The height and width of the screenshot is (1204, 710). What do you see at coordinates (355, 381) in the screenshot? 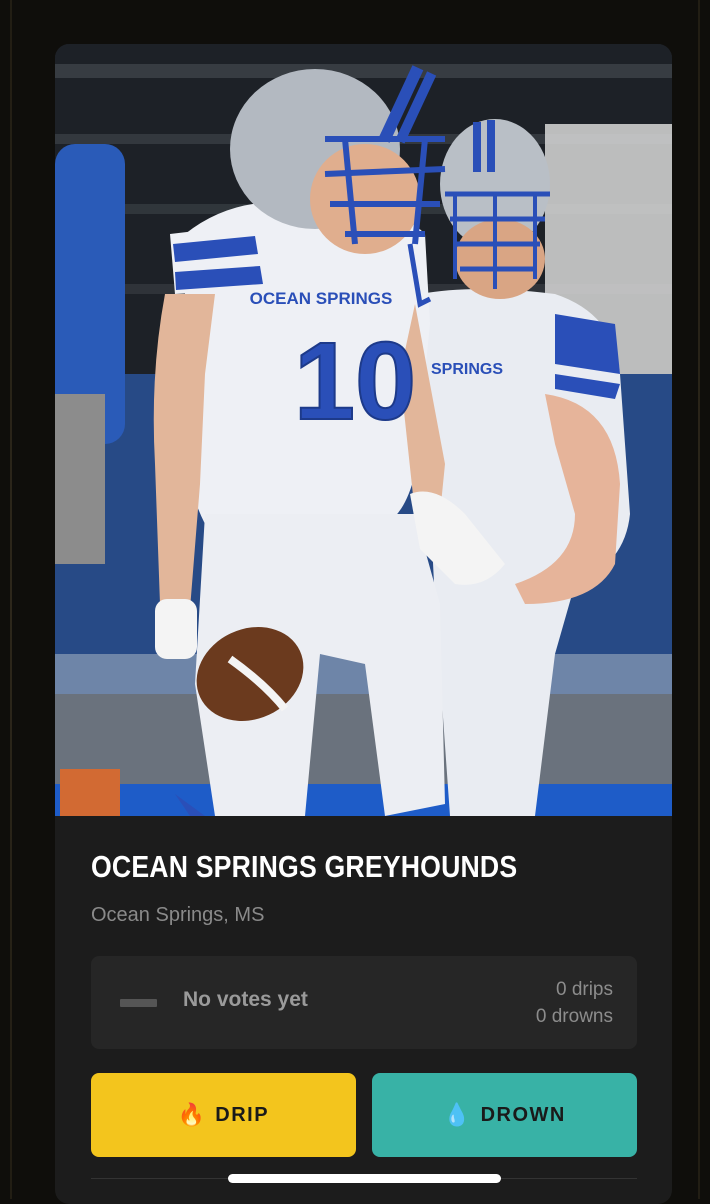
I see `jersey-number: 10` at bounding box center [355, 381].